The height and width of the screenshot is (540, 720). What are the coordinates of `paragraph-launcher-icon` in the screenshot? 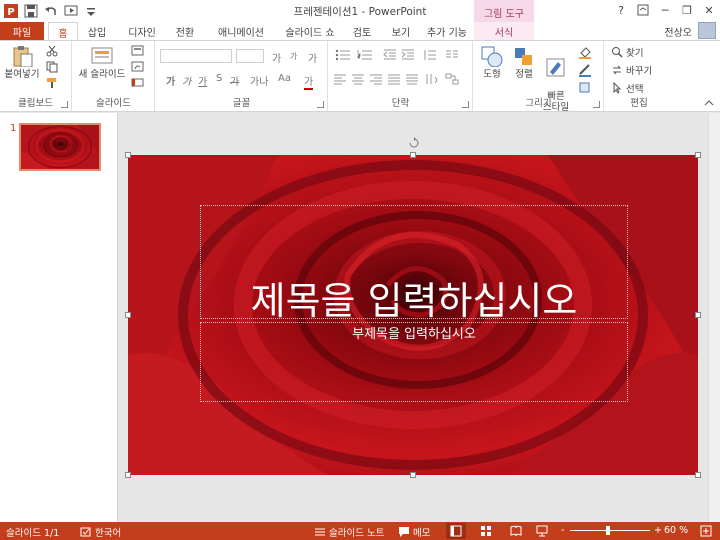 It's located at (465, 104).